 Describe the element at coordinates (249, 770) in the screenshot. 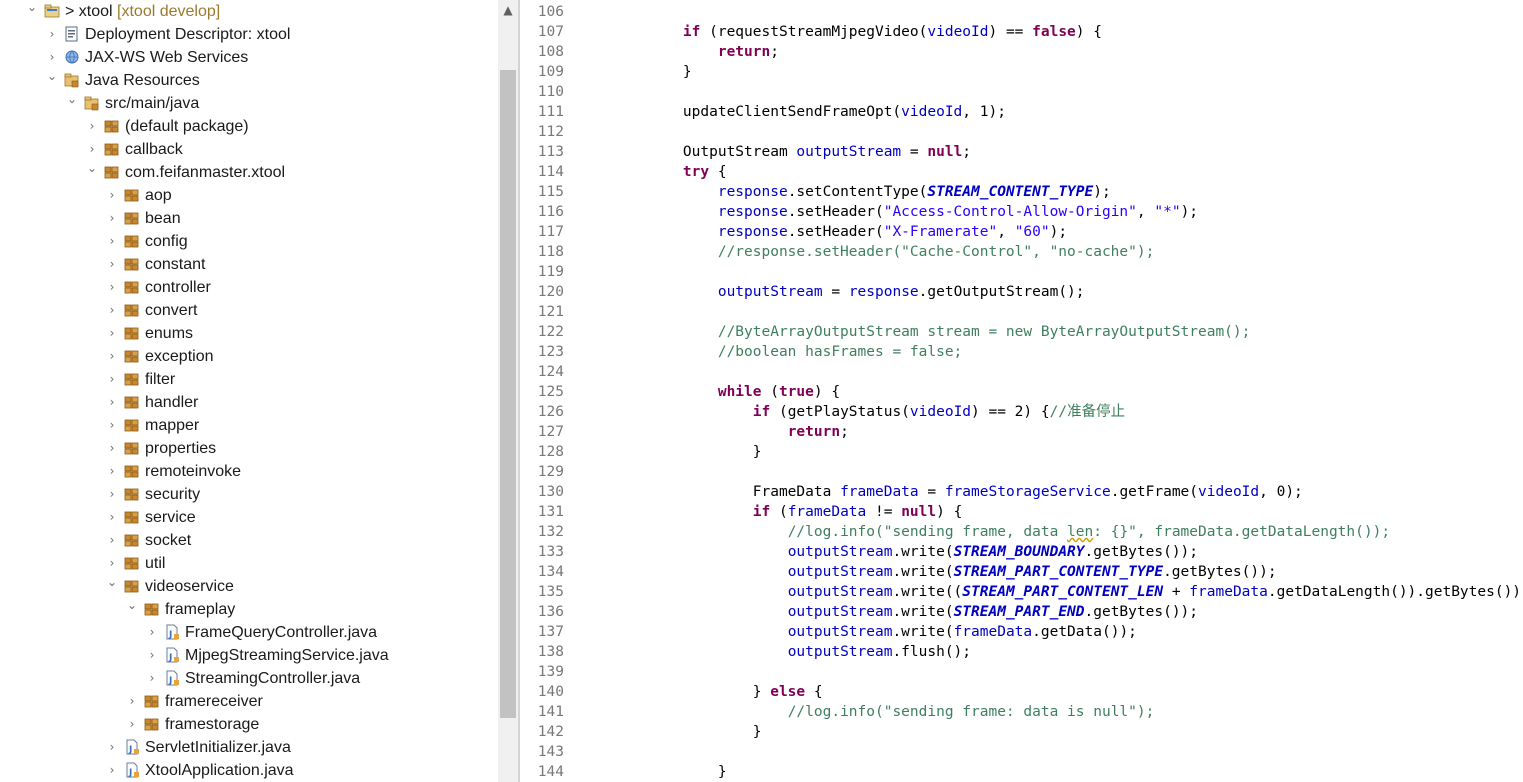

I see `tree-item: › J XtoolApplication.java` at that location.